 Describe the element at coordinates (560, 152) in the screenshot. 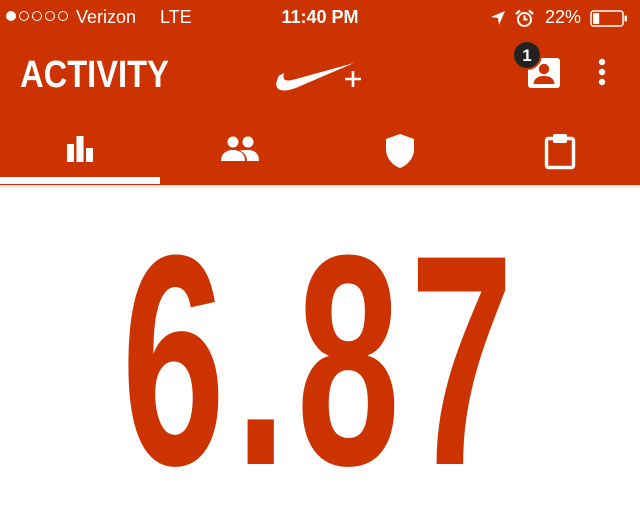

I see `clipboard-icon` at that location.